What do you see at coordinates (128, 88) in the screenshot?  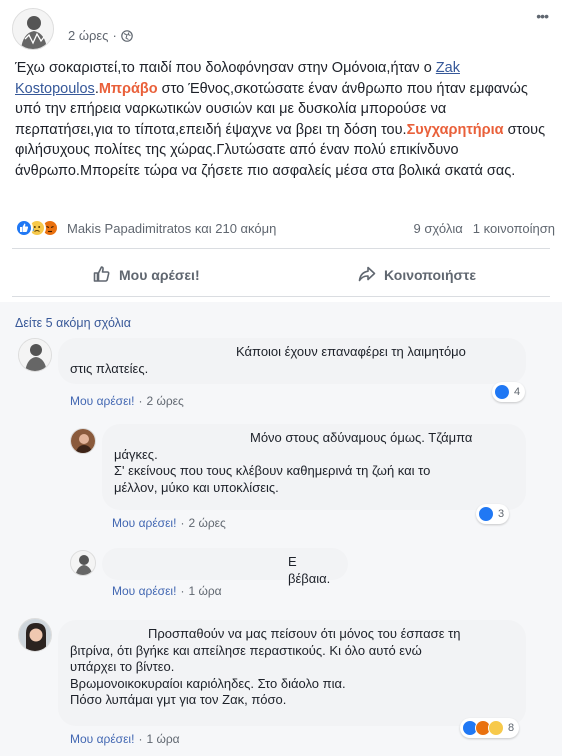 I see `highlighted-word: Μπράβο` at bounding box center [128, 88].